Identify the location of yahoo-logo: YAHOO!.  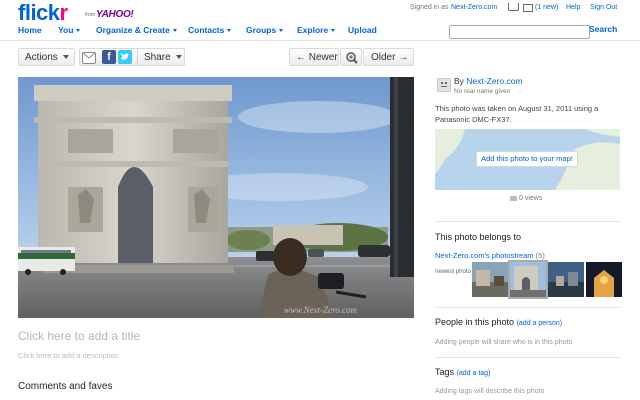
(115, 14).